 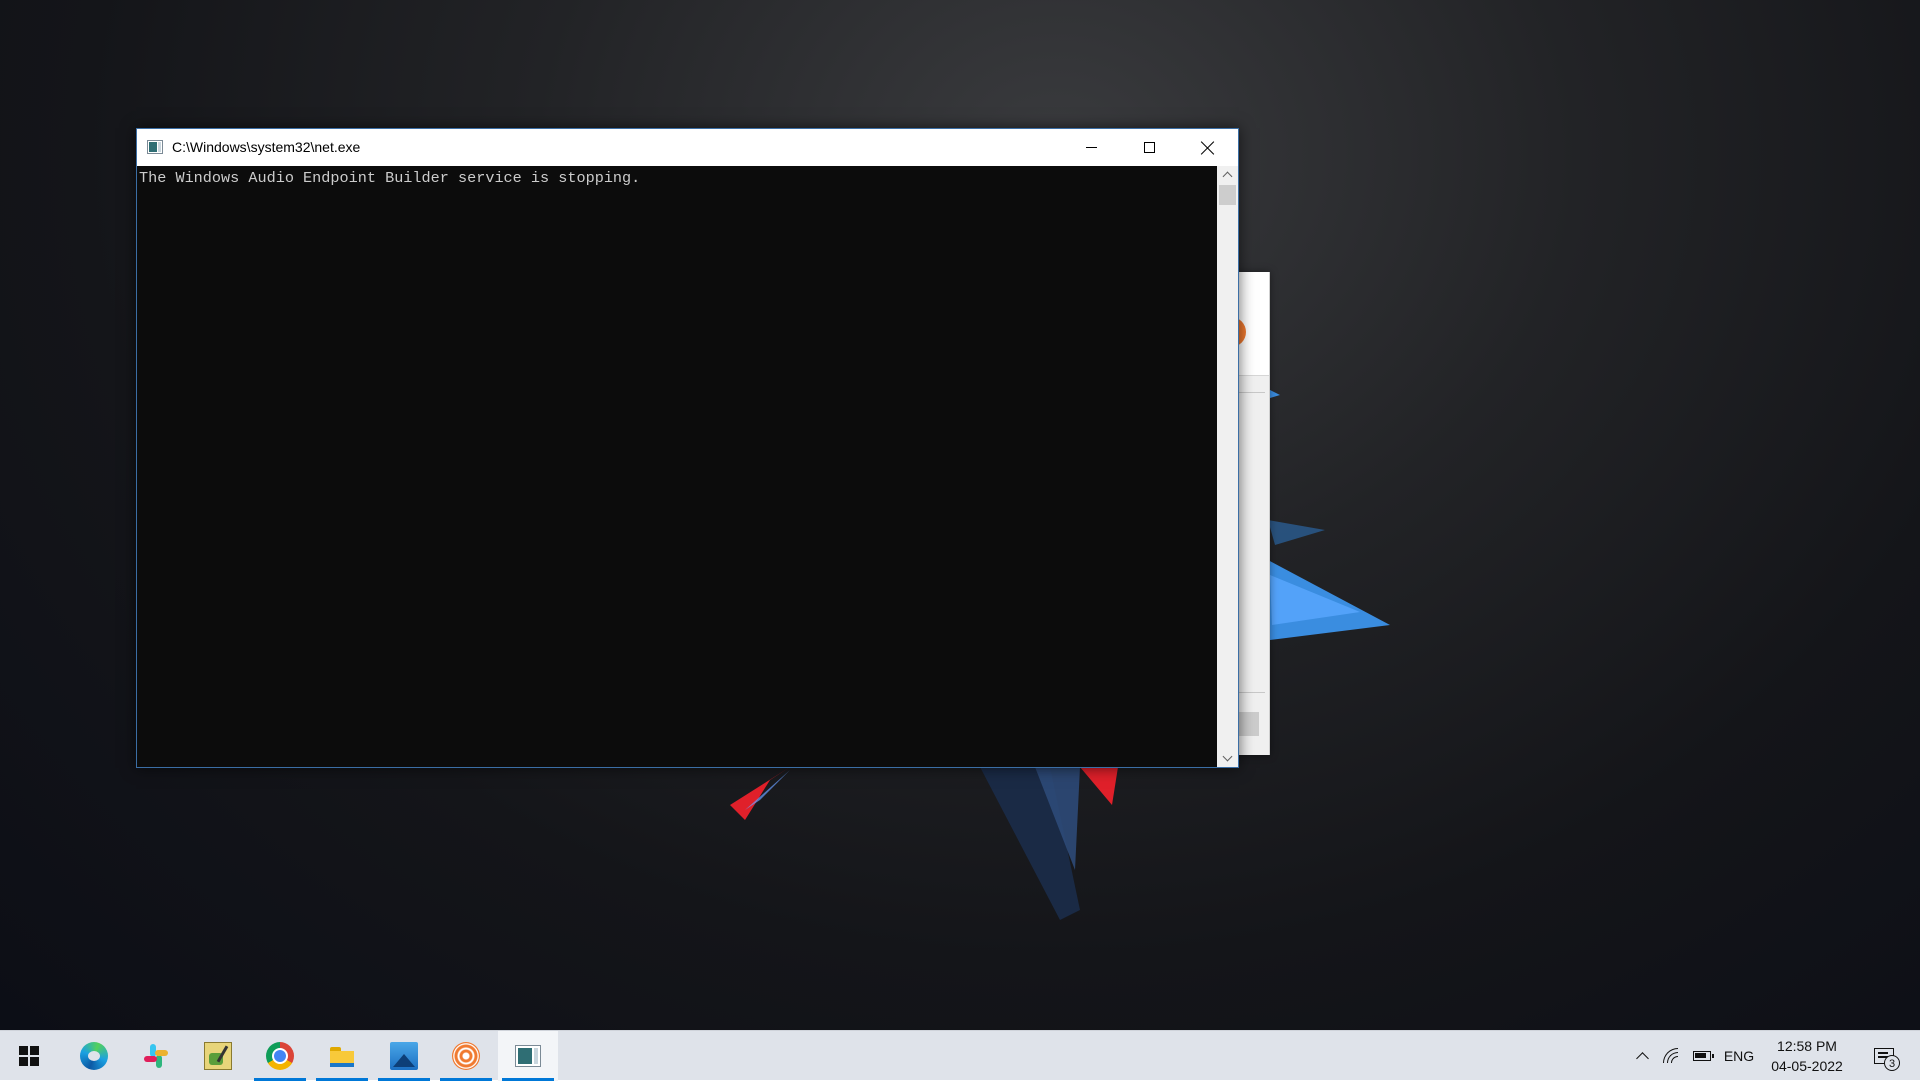 I want to click on battery-icon, so click(x=1703, y=1056).